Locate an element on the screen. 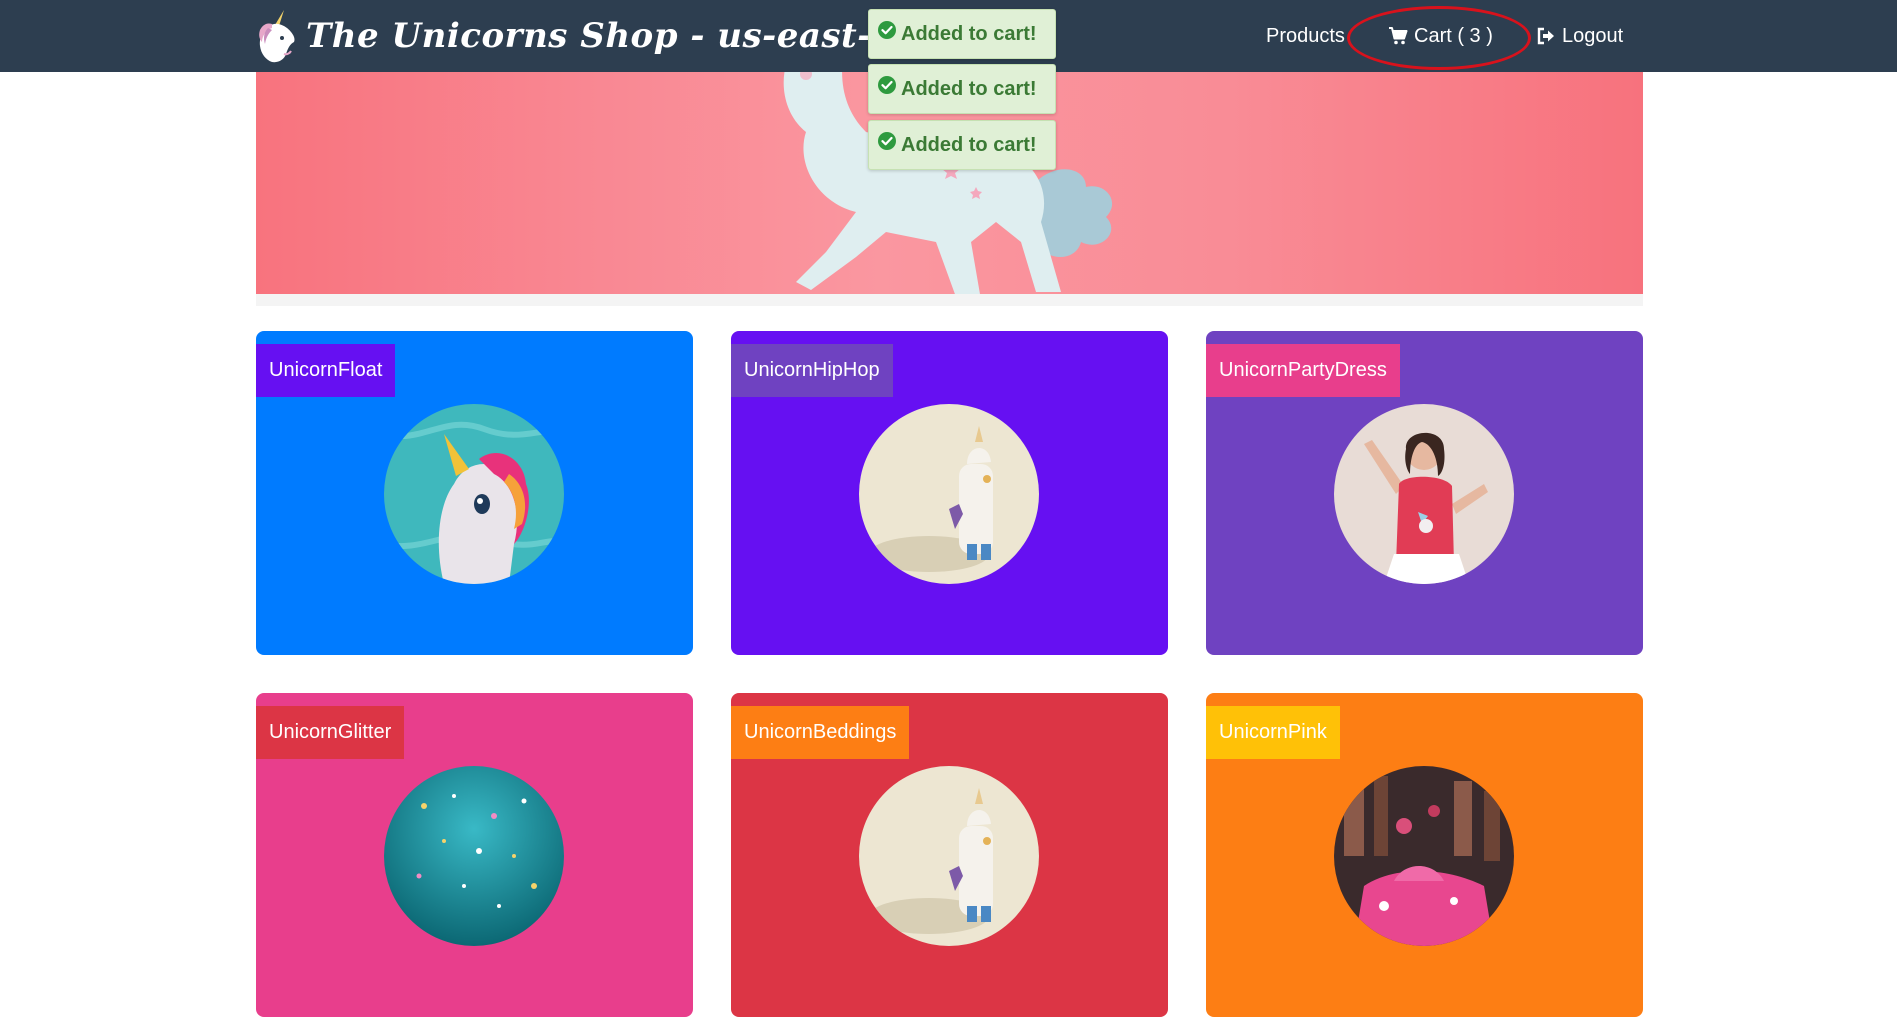 The height and width of the screenshot is (1017, 1897). inflatable-unicorn-image is located at coordinates (474, 494).